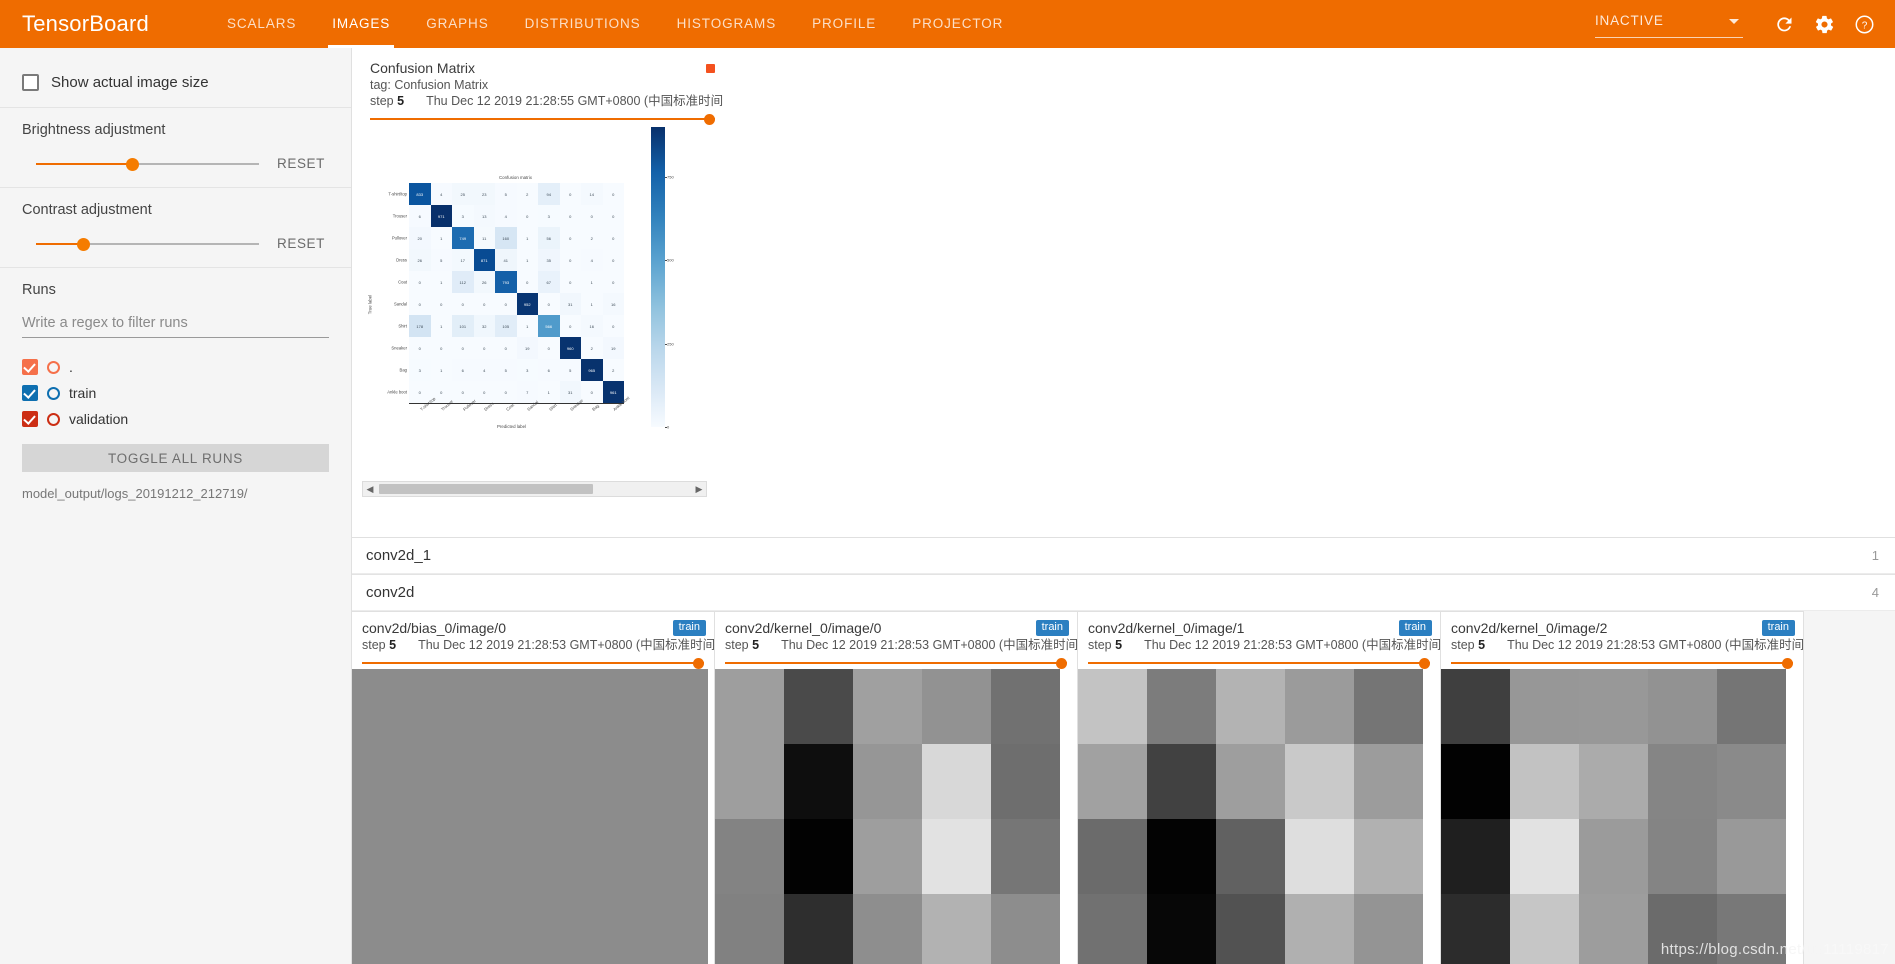 The image size is (1895, 964). Describe the element at coordinates (30, 393) in the screenshot. I see `run-checkbox-train` at that location.